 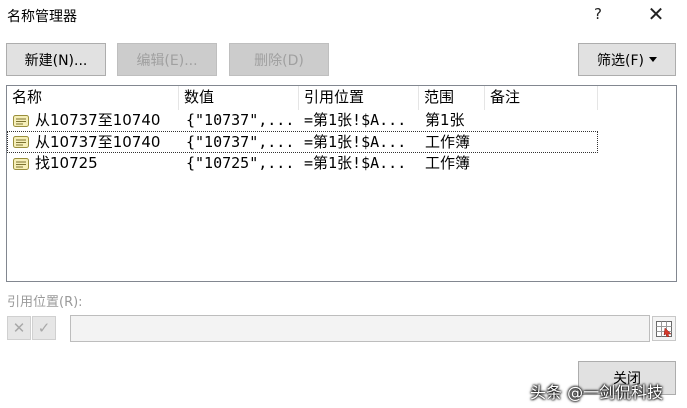 I want to click on cancel-edit-button: ✕, so click(x=19, y=328).